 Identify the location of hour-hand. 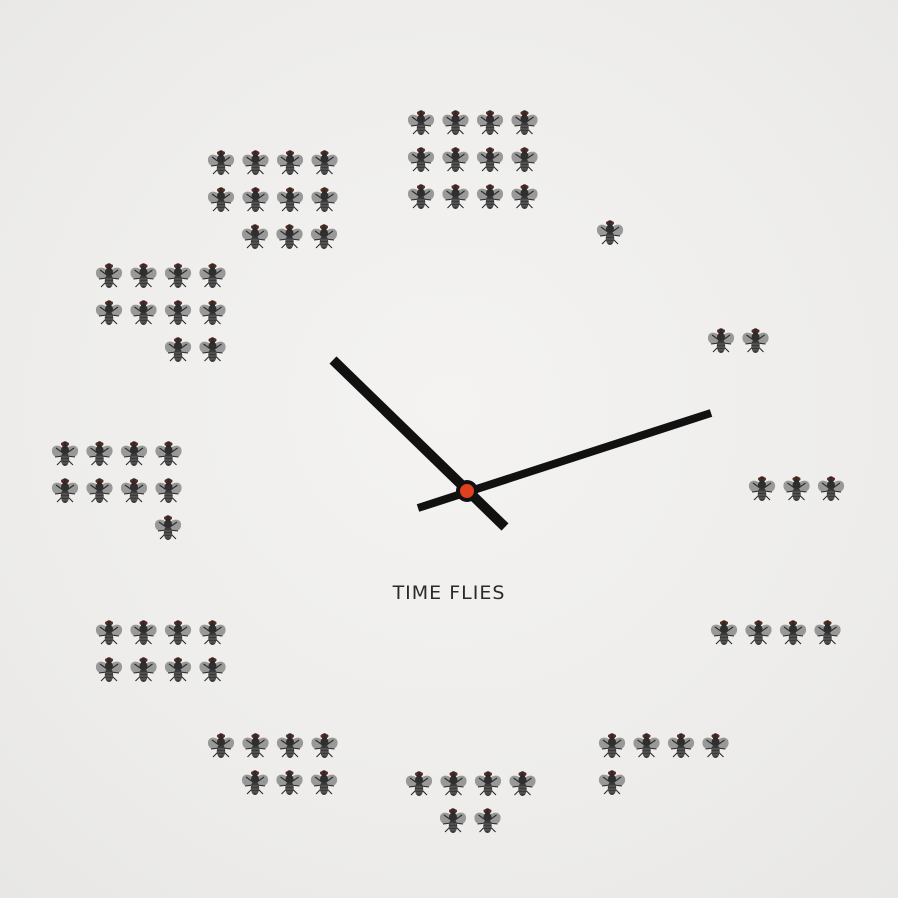
(419, 443).